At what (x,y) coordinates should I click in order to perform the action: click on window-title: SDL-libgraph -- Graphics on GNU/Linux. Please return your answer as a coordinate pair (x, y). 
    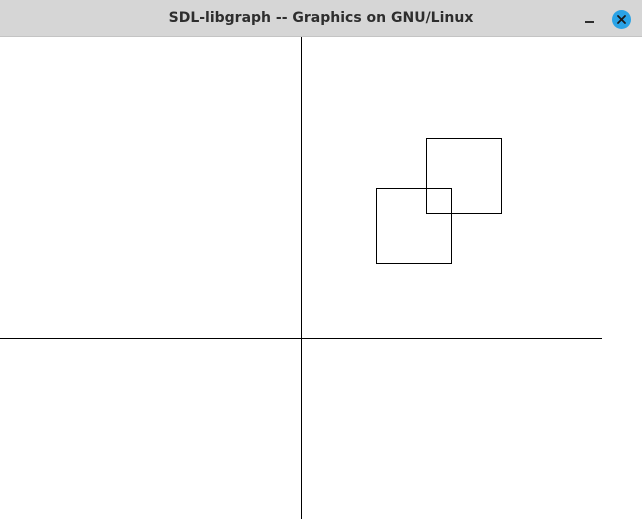
    Looking at the image, I should click on (321, 18).